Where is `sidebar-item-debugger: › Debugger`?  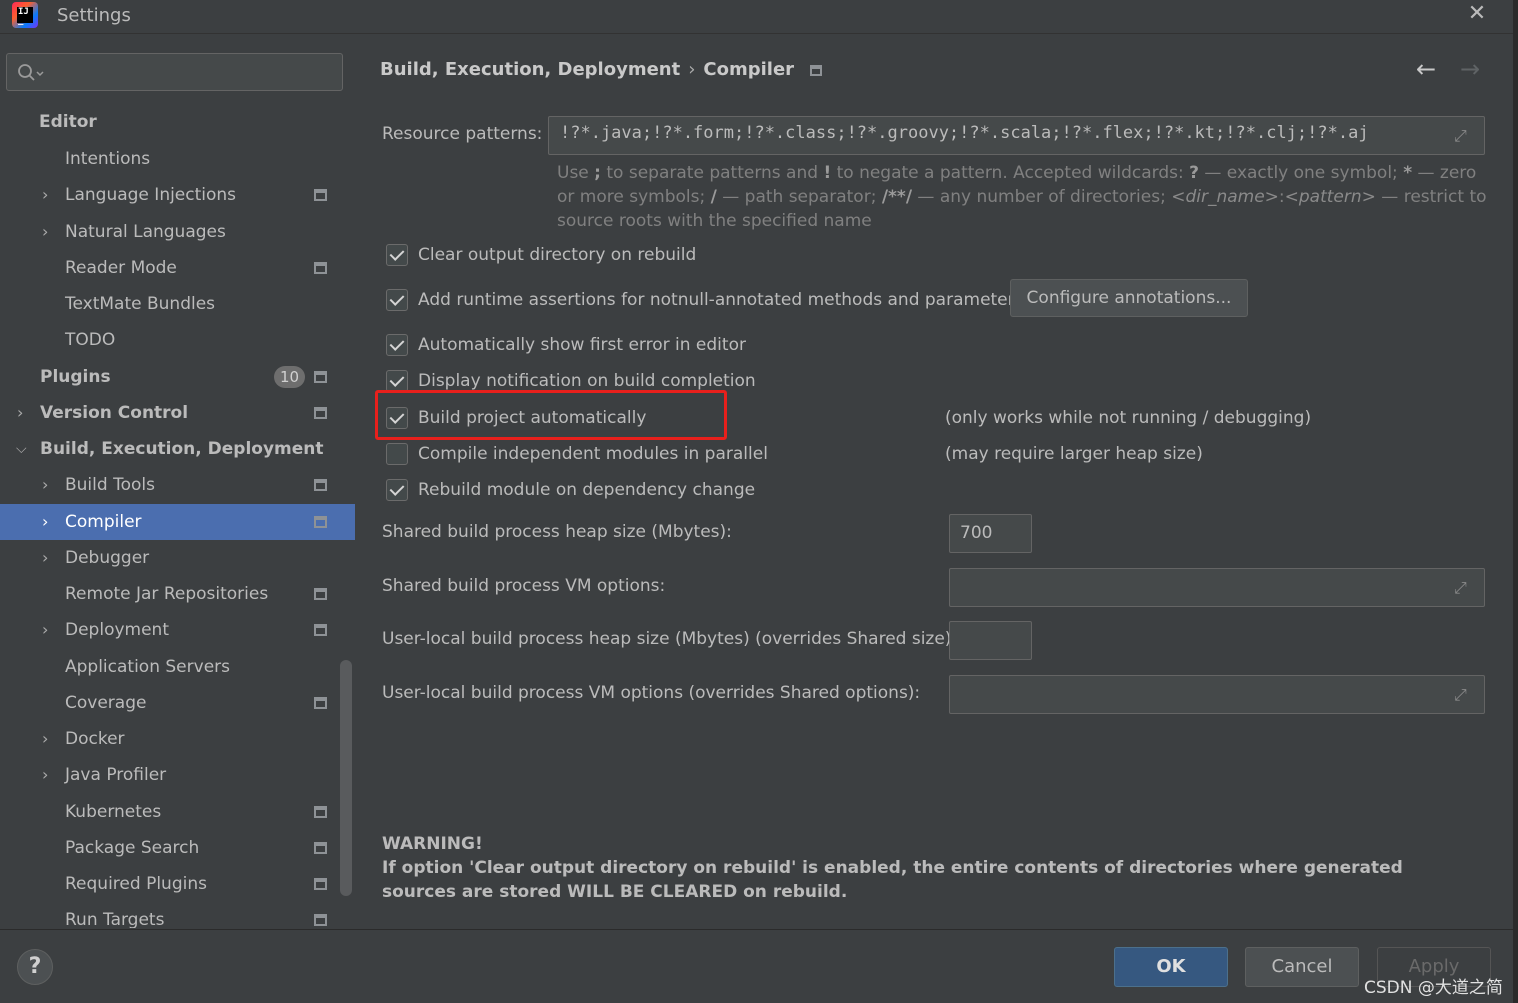 sidebar-item-debugger: › Debugger is located at coordinates (177, 558).